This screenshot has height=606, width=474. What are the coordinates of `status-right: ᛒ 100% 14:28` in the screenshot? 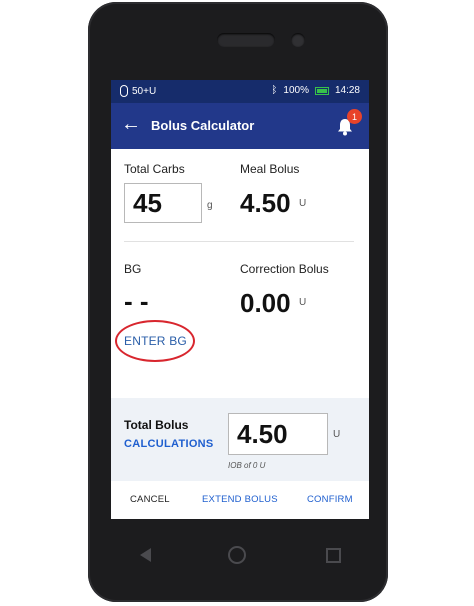 It's located at (315, 90).